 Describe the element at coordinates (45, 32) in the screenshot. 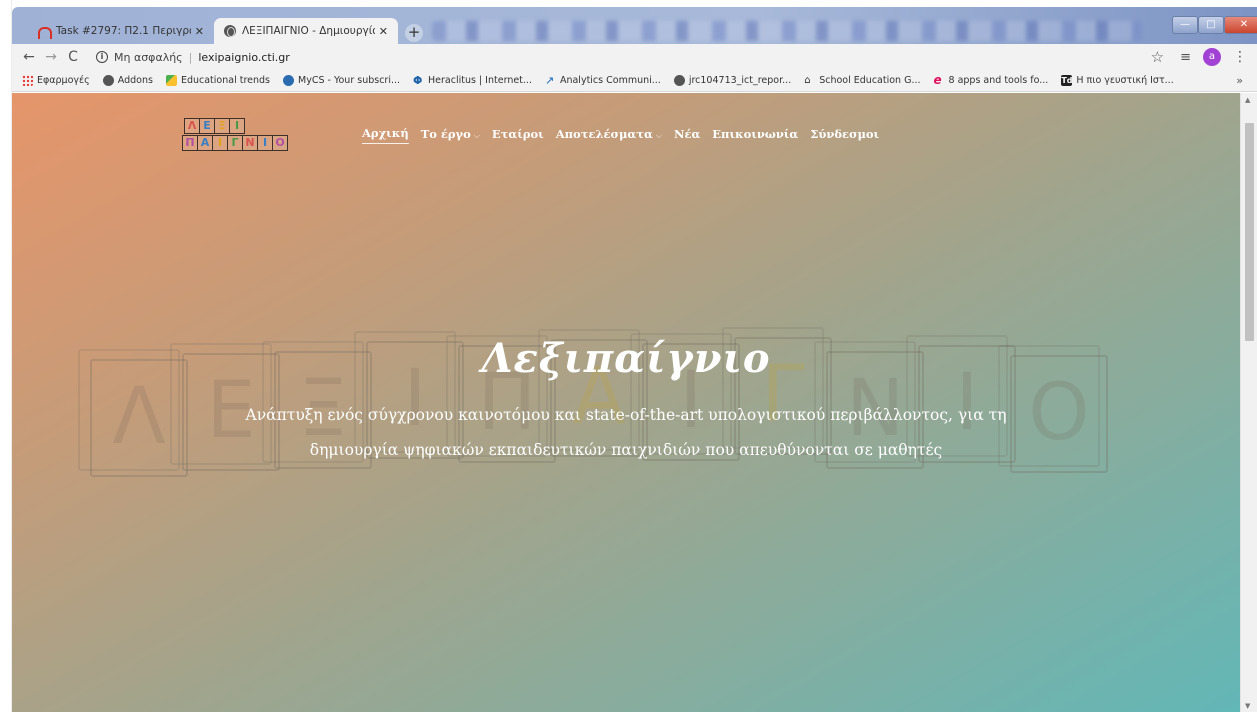

I see `red-arc-icon` at that location.